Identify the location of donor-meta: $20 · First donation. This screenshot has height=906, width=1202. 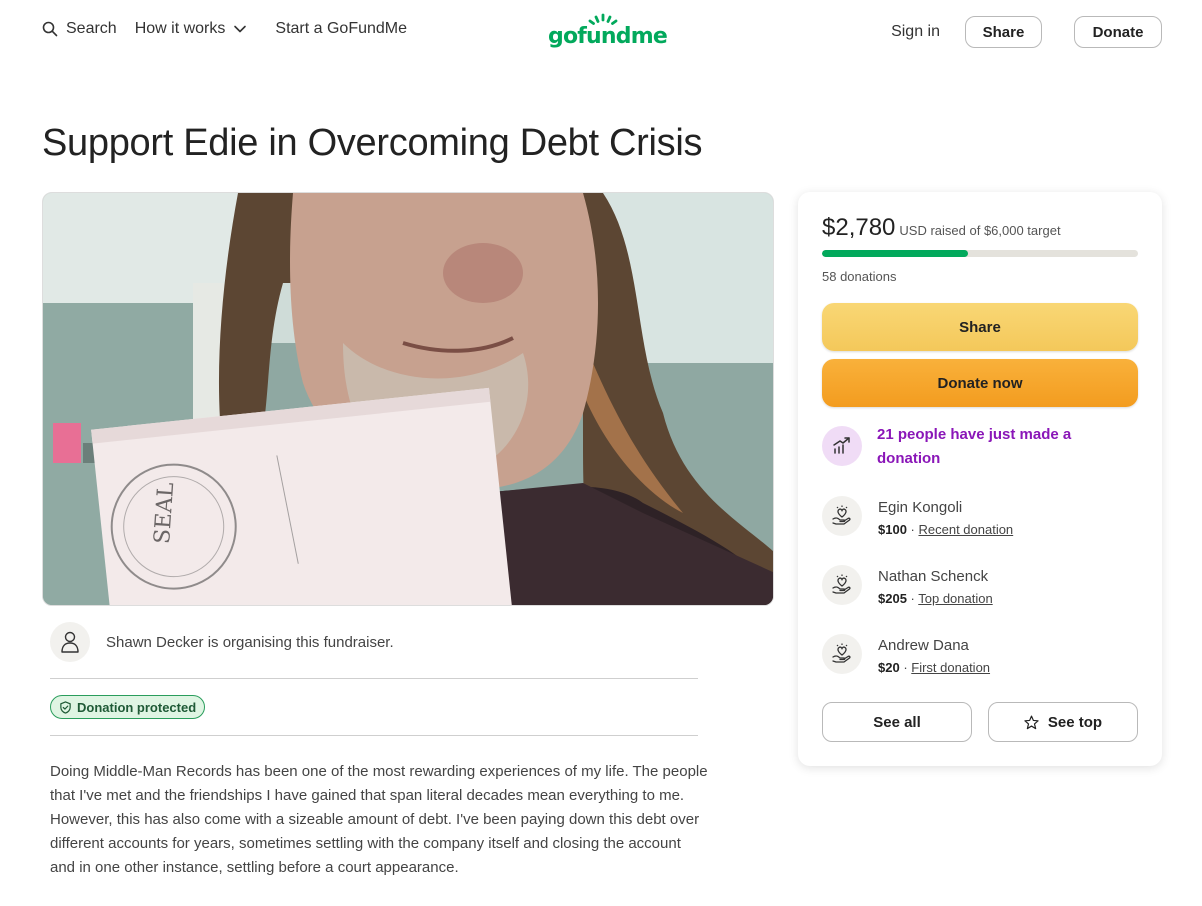
(934, 667).